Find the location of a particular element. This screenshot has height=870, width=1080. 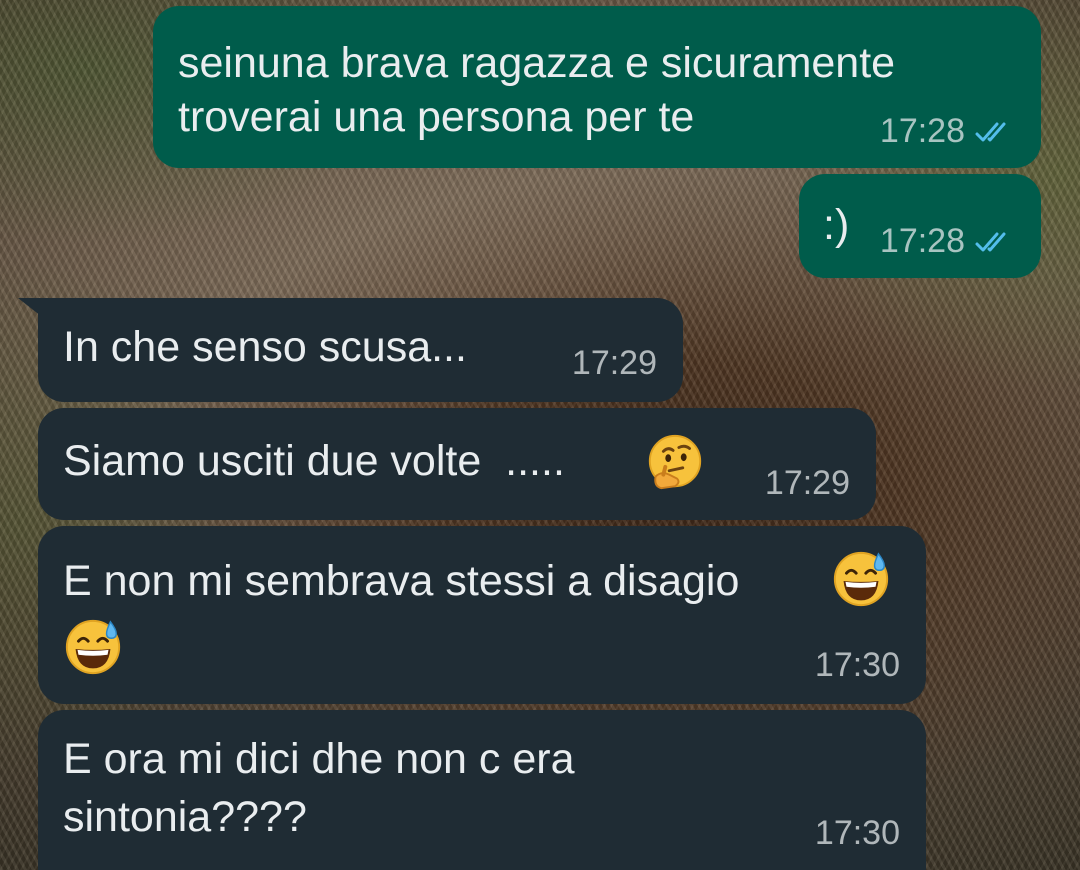

outgoing-message-bubble: :) 17:28 is located at coordinates (920, 226).